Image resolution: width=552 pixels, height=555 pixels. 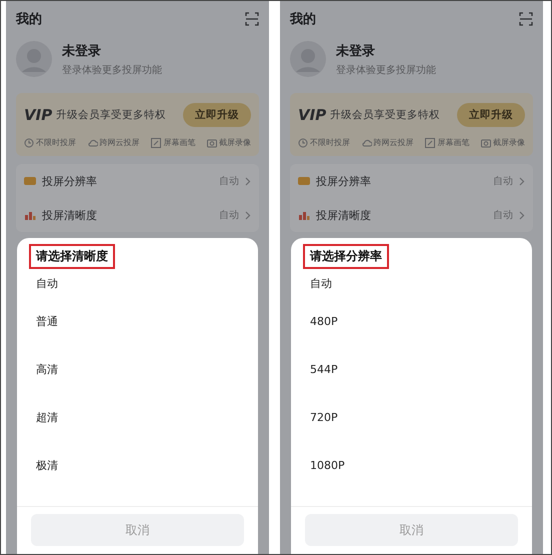 What do you see at coordinates (72, 256) in the screenshot?
I see `sheet-title: 请选择清晰度` at bounding box center [72, 256].